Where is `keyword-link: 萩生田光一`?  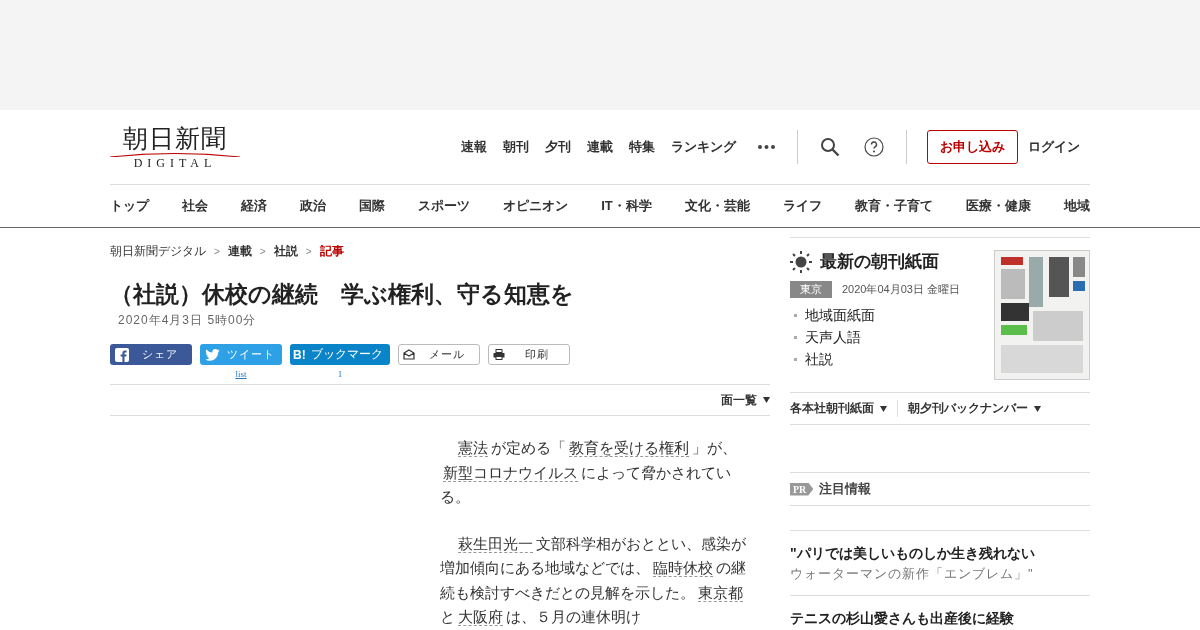 keyword-link: 萩生田光一 is located at coordinates (495, 543).